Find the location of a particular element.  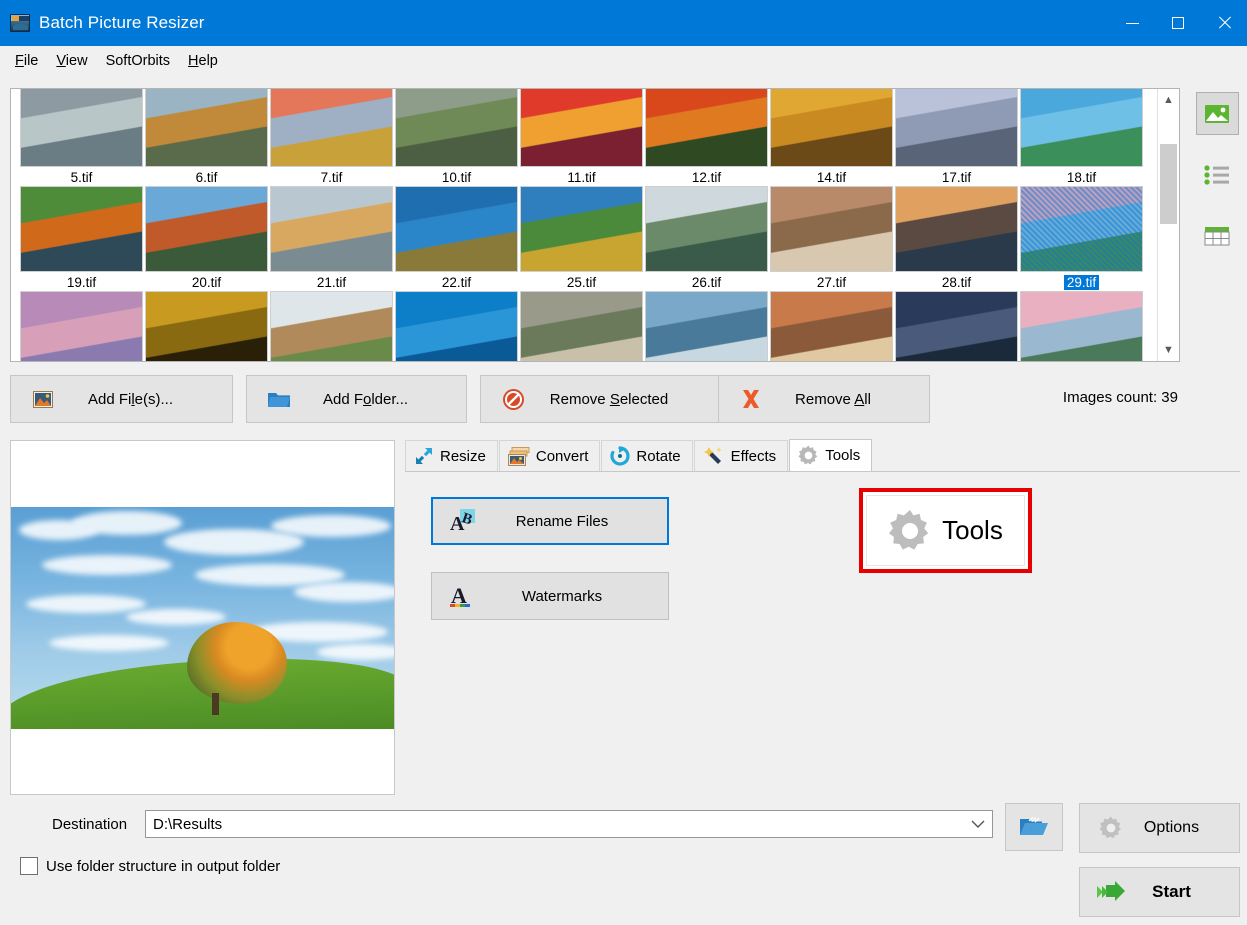

preview-tree-canopy is located at coordinates (237, 662).